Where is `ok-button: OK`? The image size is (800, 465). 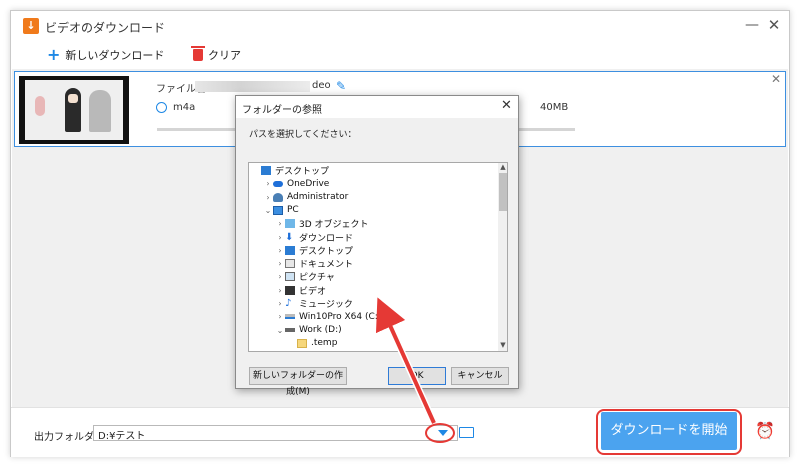
ok-button: OK is located at coordinates (417, 376).